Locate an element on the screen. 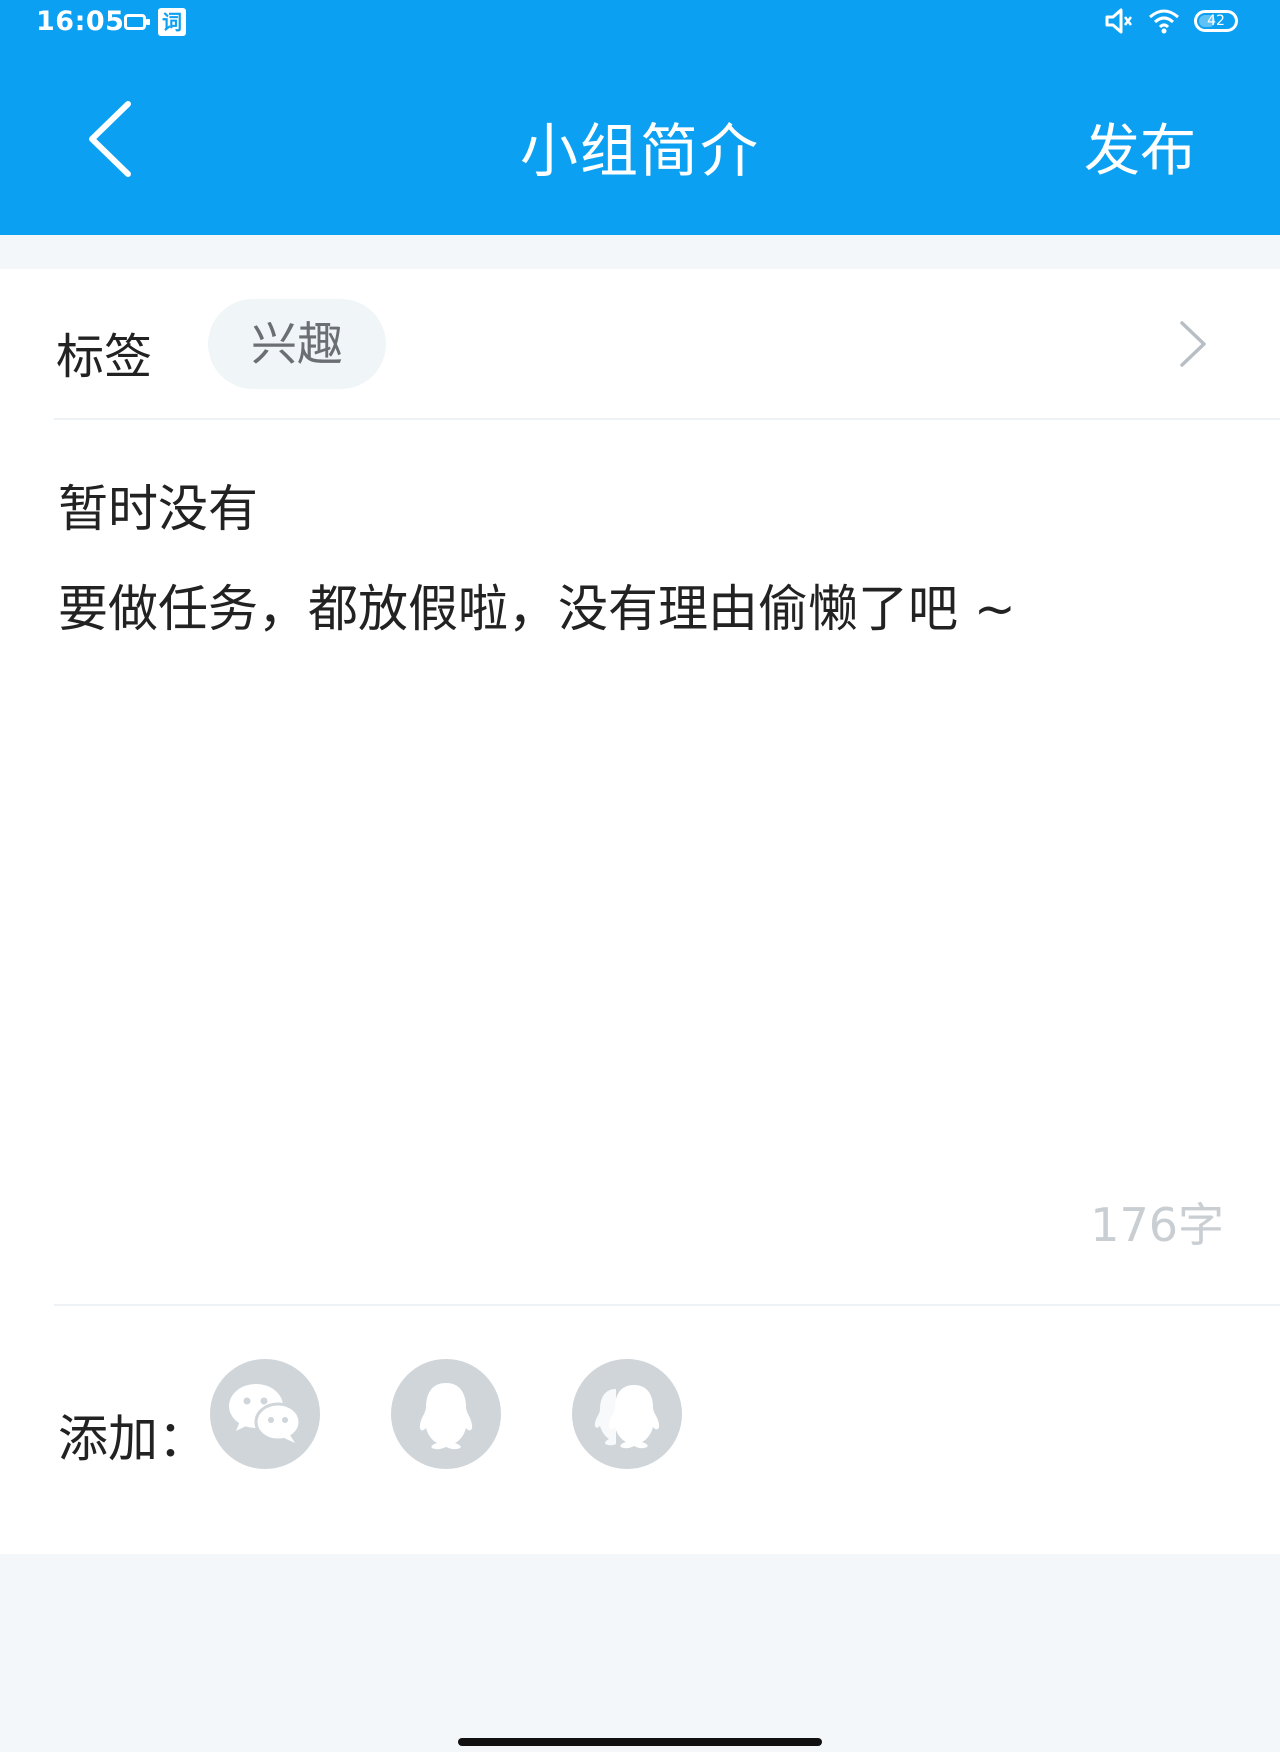 This screenshot has width=1280, height=1752. screen-record-icon is located at coordinates (137, 22).